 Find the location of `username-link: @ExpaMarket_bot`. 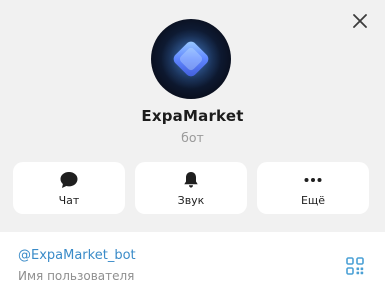

username-link: @ExpaMarket_bot is located at coordinates (77, 255).